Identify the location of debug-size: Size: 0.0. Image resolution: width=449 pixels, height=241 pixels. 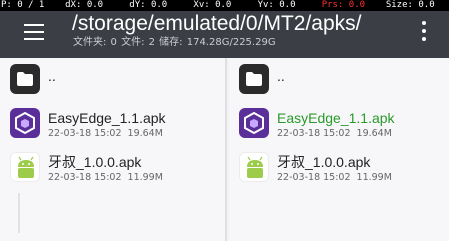
(410, 5).